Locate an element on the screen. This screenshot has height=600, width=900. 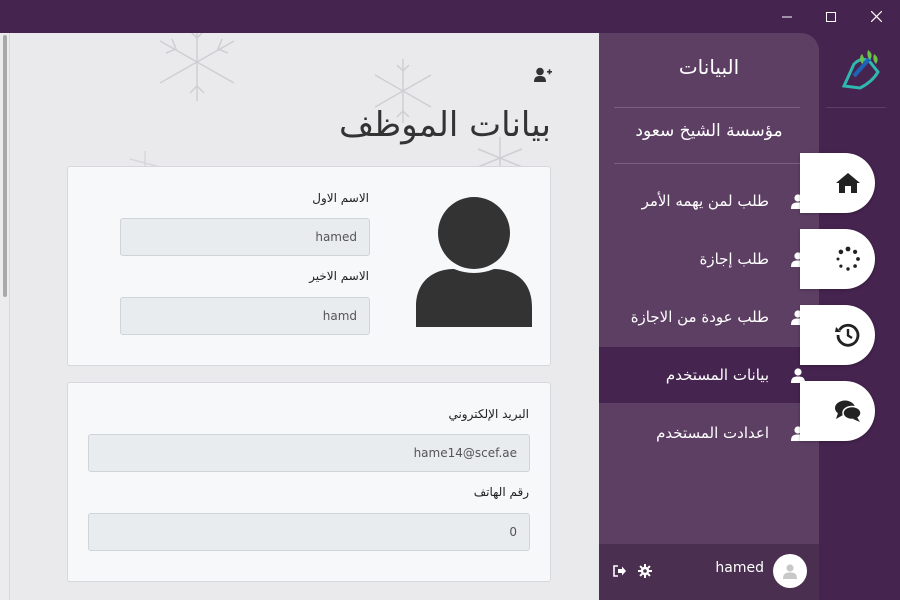
last-name-label: الاسم الاخير is located at coordinates (339, 276).